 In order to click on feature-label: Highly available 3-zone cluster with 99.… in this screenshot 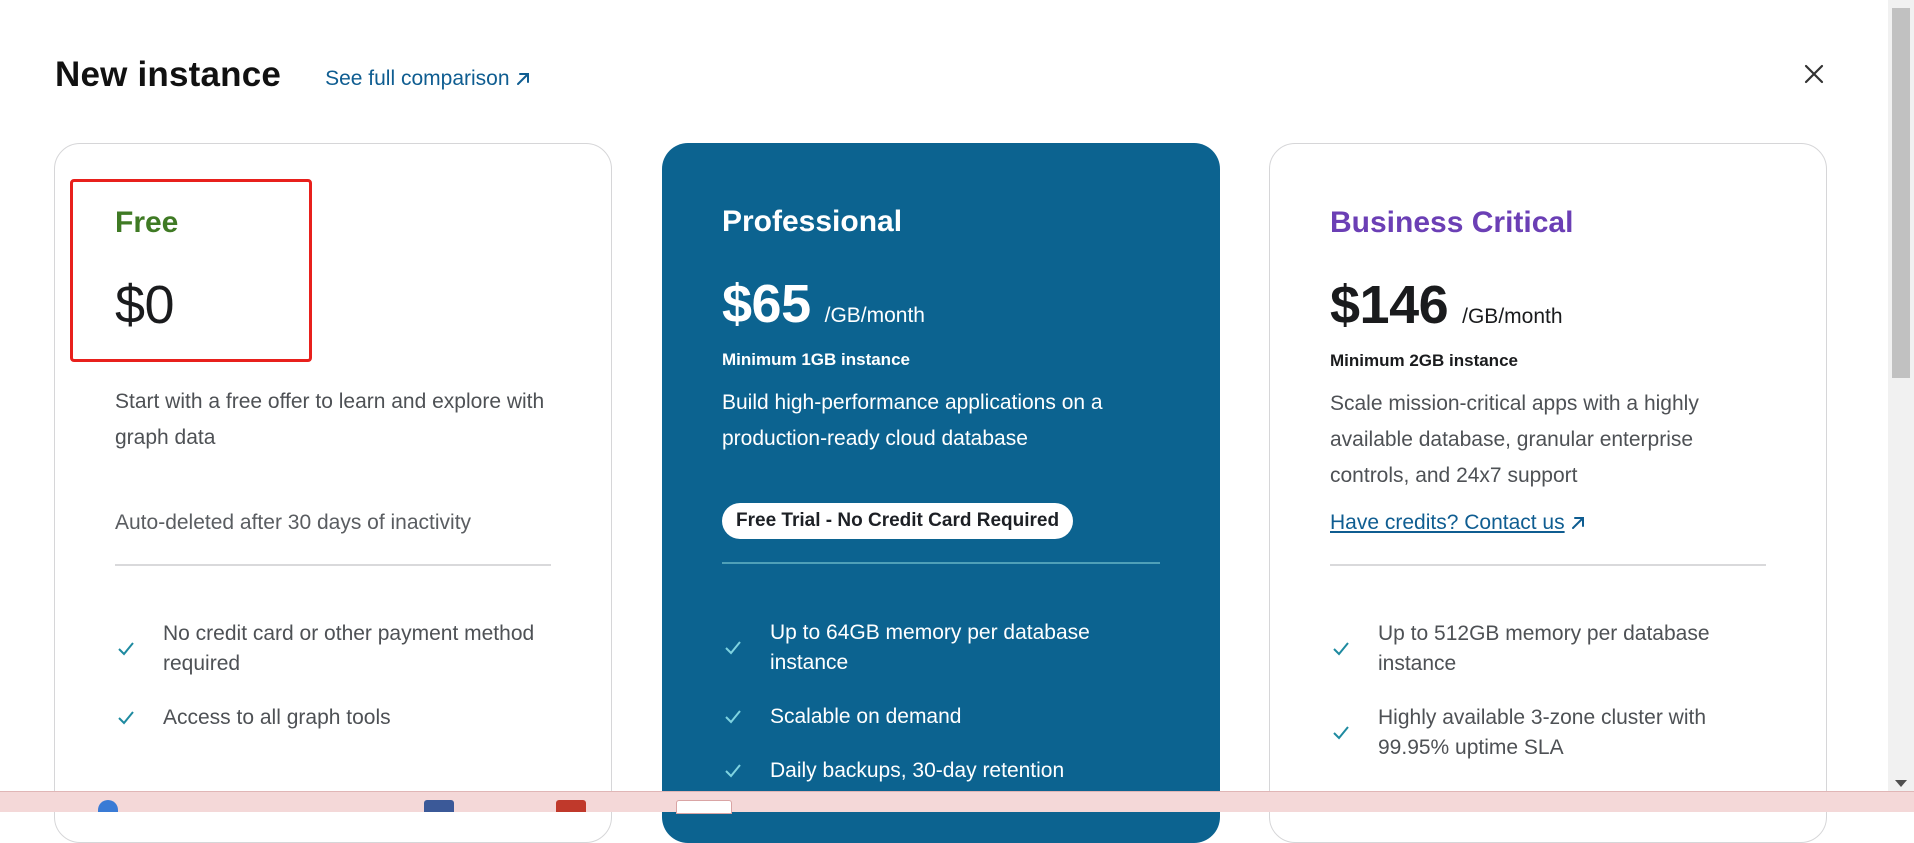, I will do `click(1542, 732)`.